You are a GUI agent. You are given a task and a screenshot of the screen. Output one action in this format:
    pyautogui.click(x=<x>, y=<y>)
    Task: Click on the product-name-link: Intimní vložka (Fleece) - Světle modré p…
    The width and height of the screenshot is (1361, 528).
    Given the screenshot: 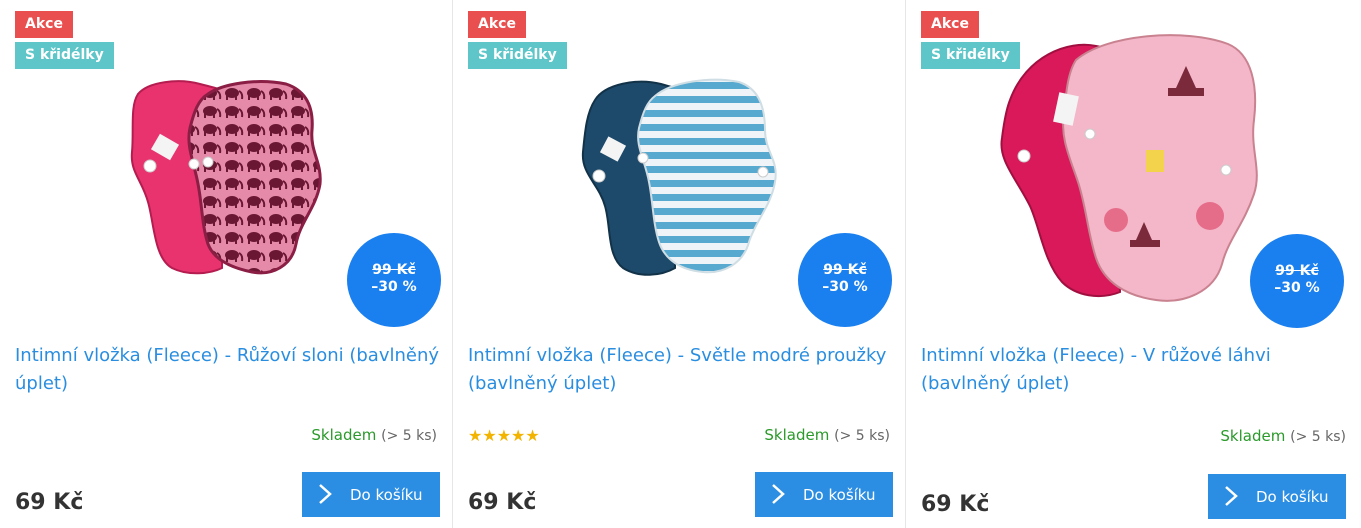 What is the action you would take?
    pyautogui.click(x=683, y=370)
    